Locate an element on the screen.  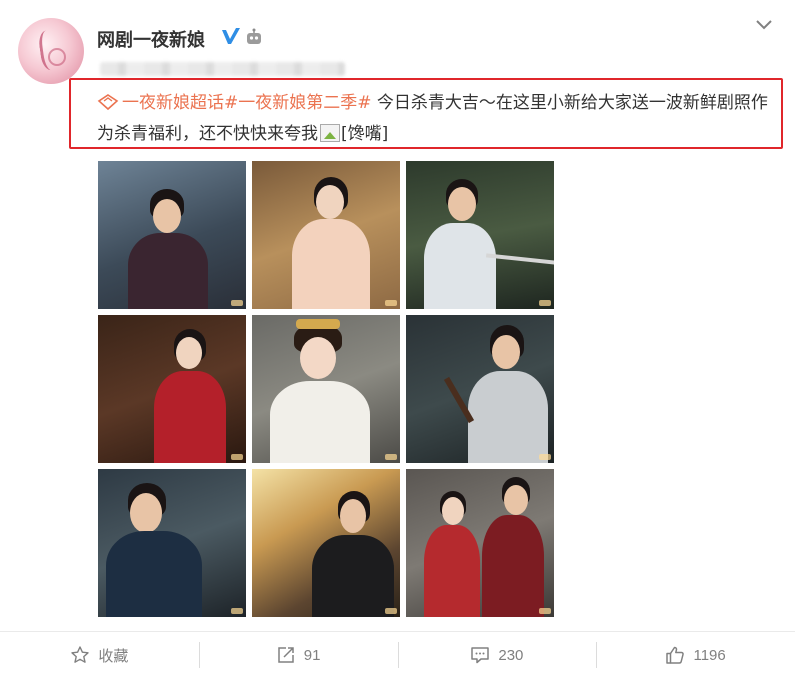
like-button: 1196 is located at coordinates (695, 655).